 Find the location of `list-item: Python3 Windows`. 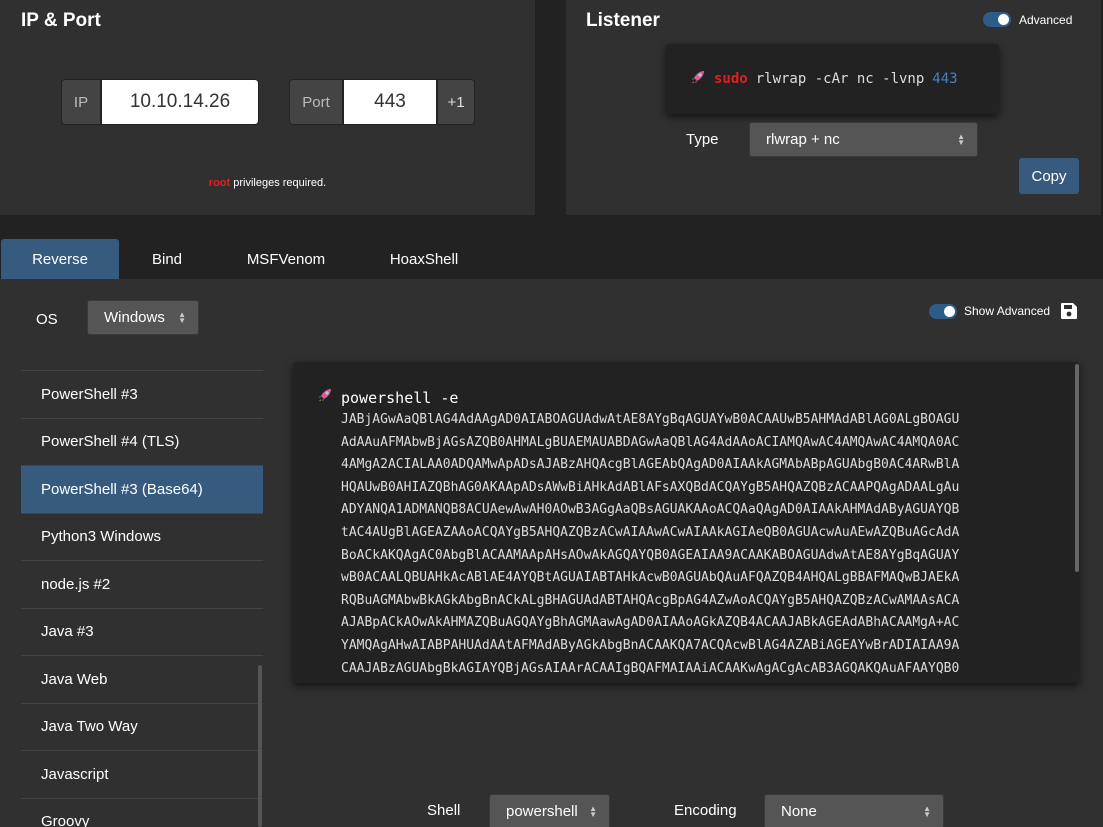

list-item: Python3 Windows is located at coordinates (142, 537).